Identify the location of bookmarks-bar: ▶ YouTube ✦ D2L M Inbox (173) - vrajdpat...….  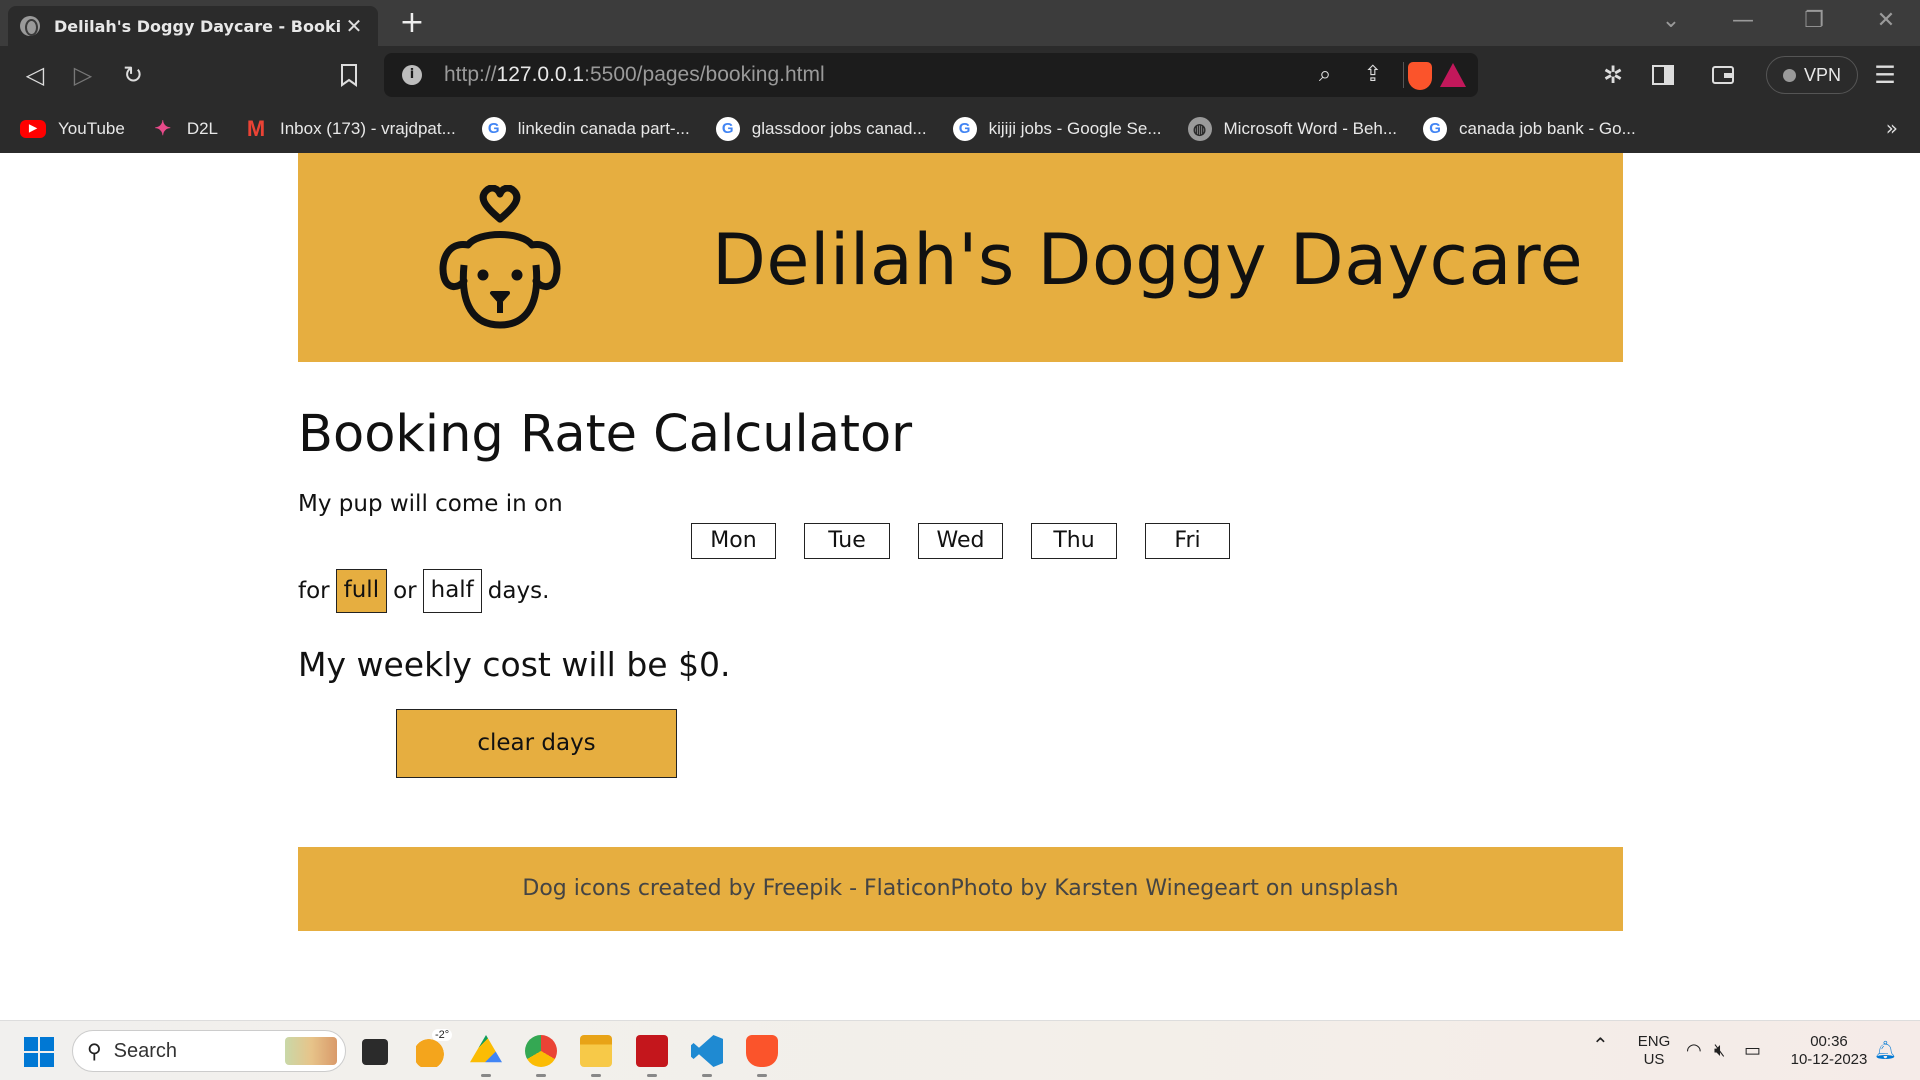
(960, 128).